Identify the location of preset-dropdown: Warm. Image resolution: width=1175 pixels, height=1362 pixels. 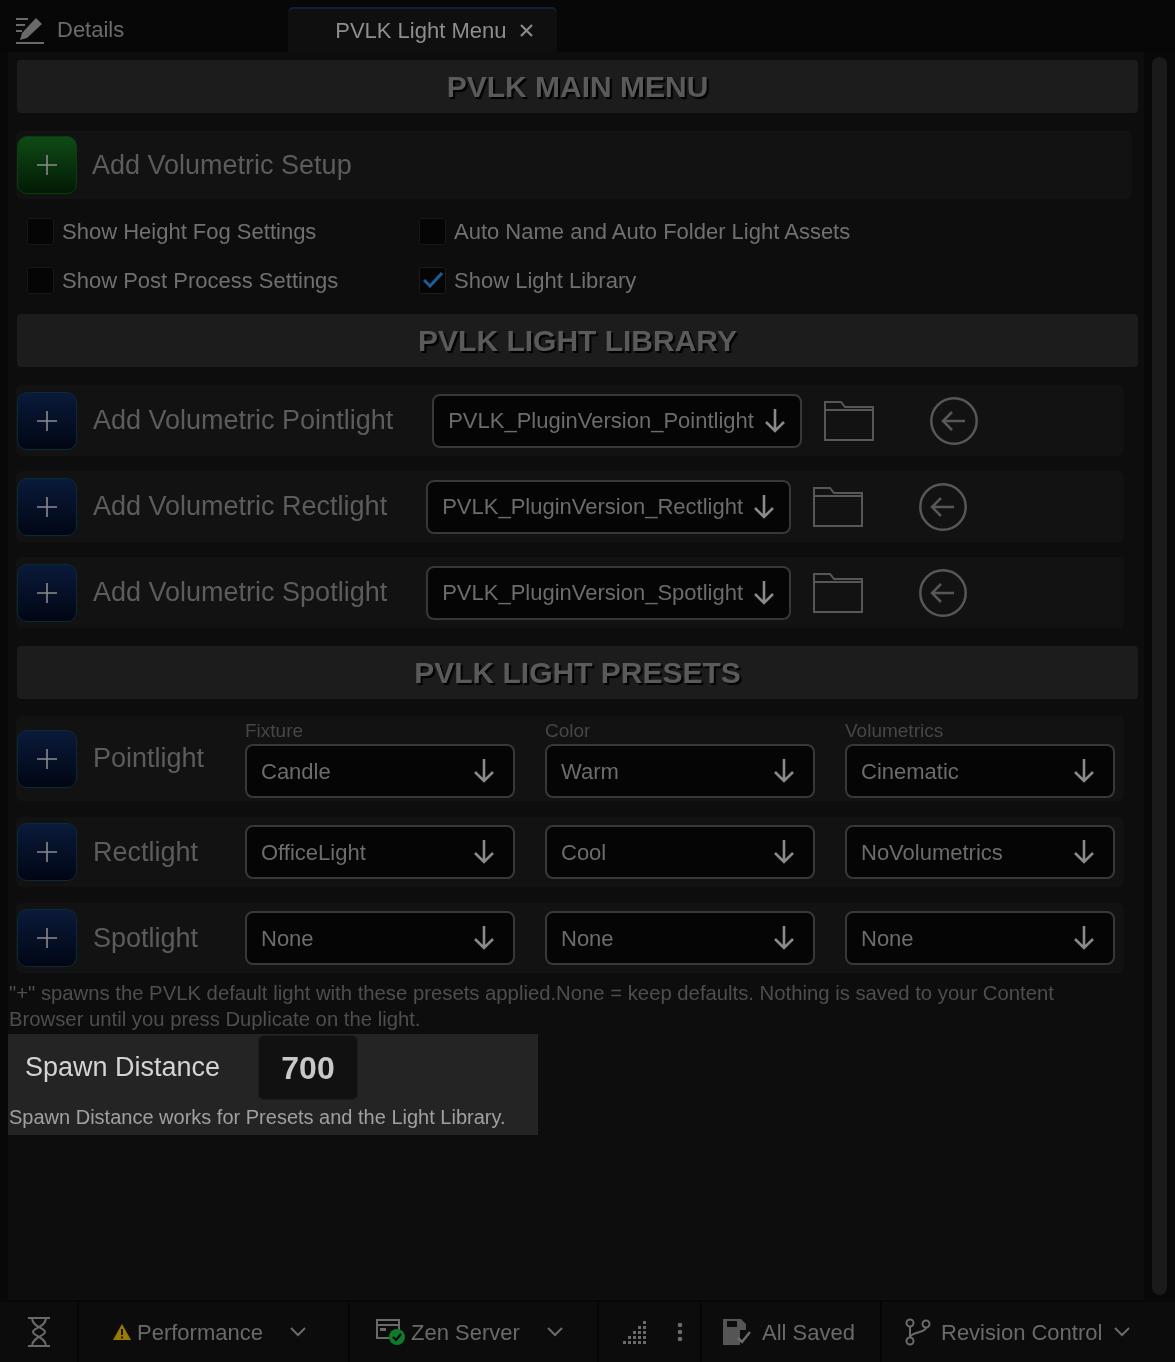
(680, 771).